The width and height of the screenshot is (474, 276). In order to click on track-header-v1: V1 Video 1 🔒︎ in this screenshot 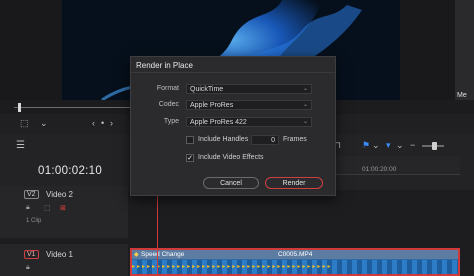, I will do `click(64, 260)`.